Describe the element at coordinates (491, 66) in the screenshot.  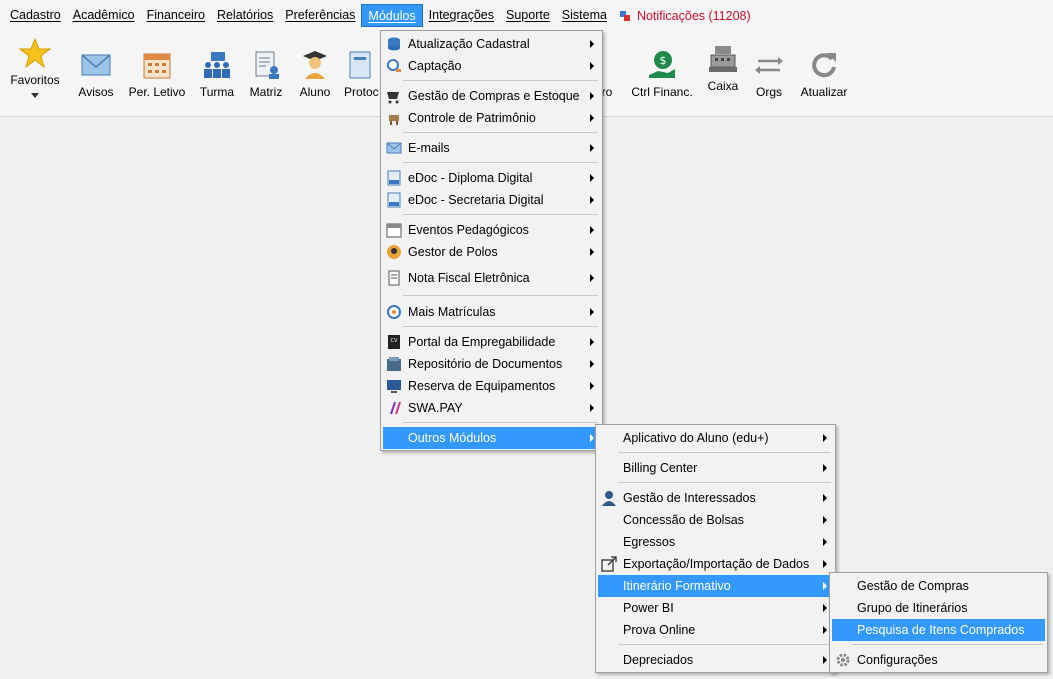
I see `menu-item-captacao: Captação` at that location.